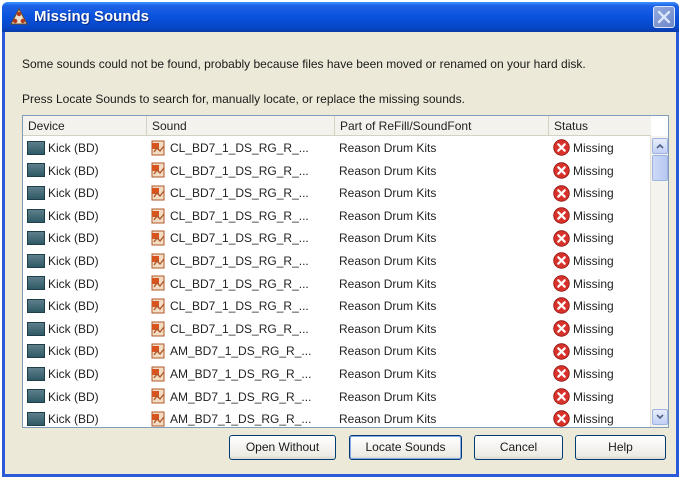 This screenshot has width=681, height=479. What do you see at coordinates (92, 16) in the screenshot?
I see `window-title: Missing Sounds` at bounding box center [92, 16].